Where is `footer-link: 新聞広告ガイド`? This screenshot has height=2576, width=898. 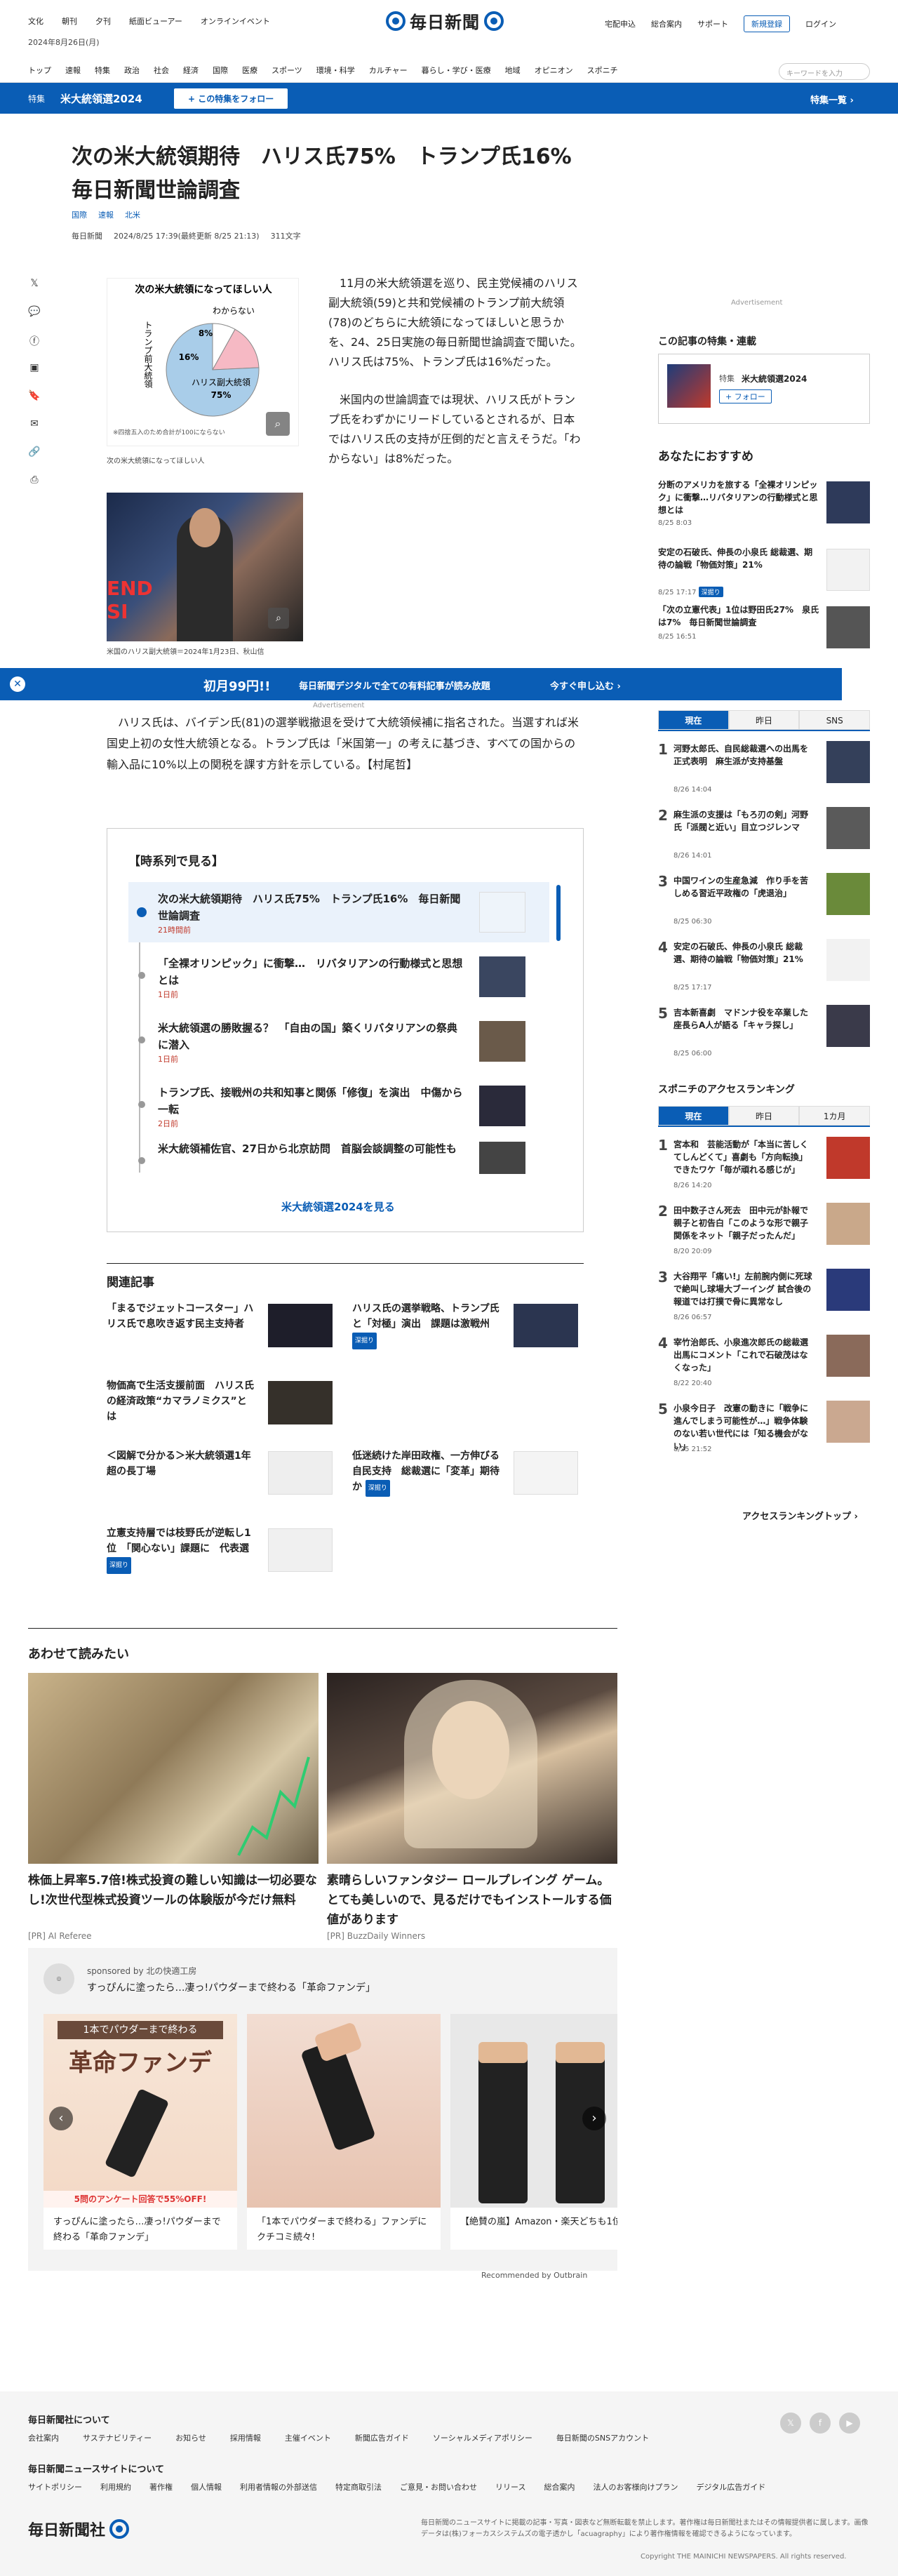
footer-link: 新聞広告ガイド is located at coordinates (382, 2437).